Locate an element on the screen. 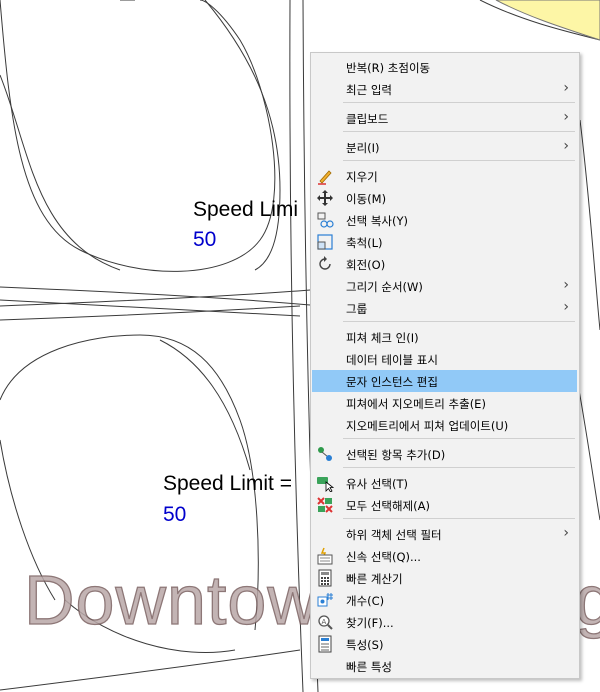  menu-item-label: 선택 복사(Y) is located at coordinates (377, 221).